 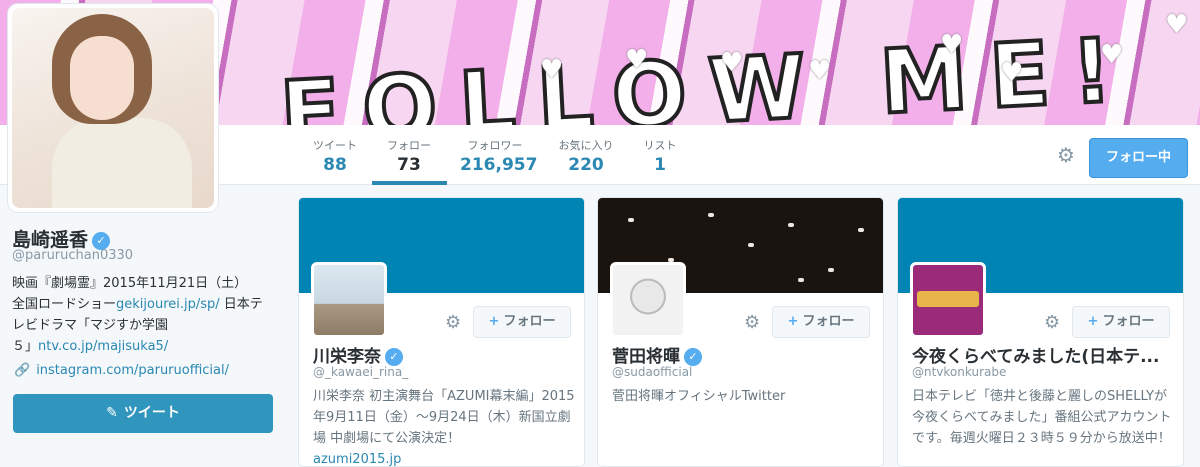 What do you see at coordinates (360, 372) in the screenshot?
I see `card-handle: @_kawaei_rina_` at bounding box center [360, 372].